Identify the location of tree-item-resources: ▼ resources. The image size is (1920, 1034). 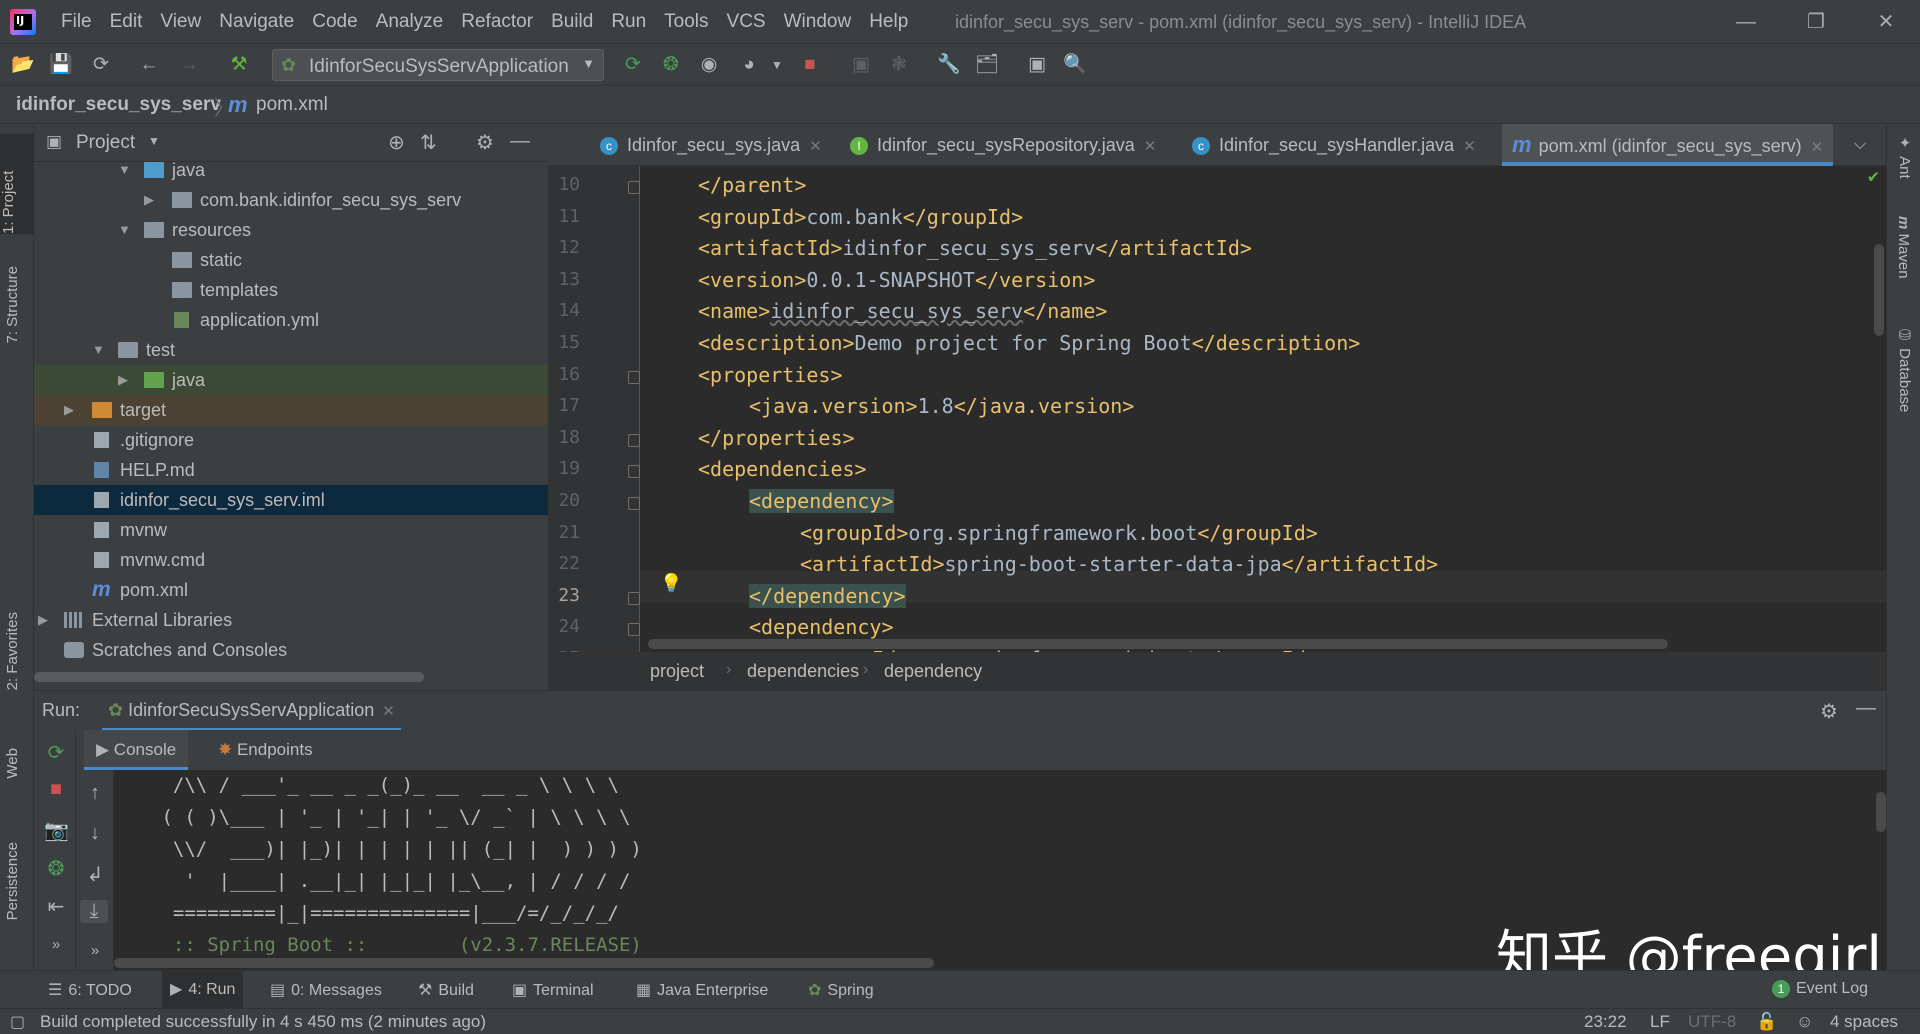
(291, 230).